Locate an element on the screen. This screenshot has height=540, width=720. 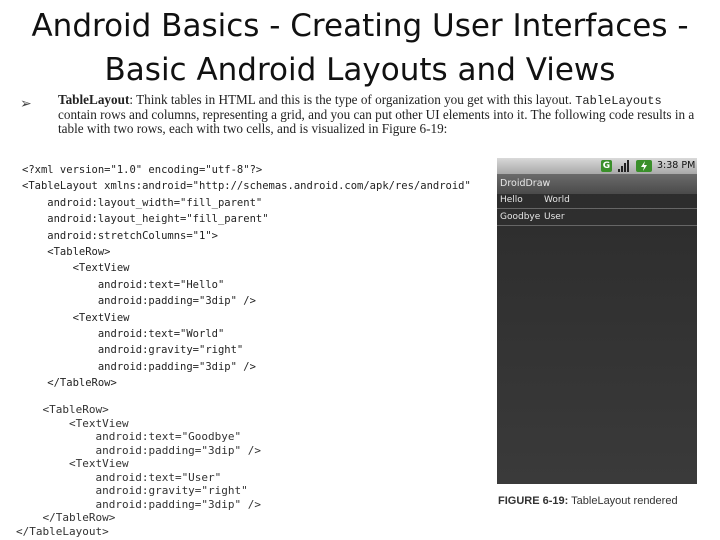
network-g-icon: G is located at coordinates (606, 166).